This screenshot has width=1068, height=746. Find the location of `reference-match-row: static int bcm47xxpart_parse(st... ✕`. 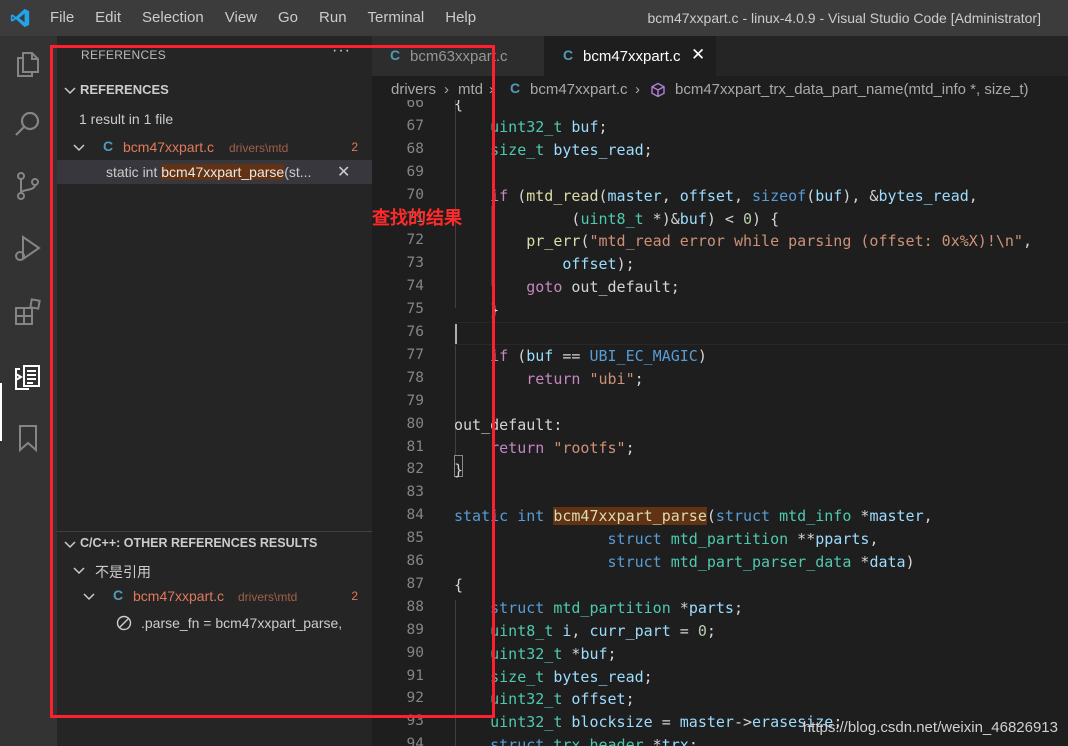

reference-match-row: static int bcm47xxpart_parse(st... ✕ is located at coordinates (214, 172).